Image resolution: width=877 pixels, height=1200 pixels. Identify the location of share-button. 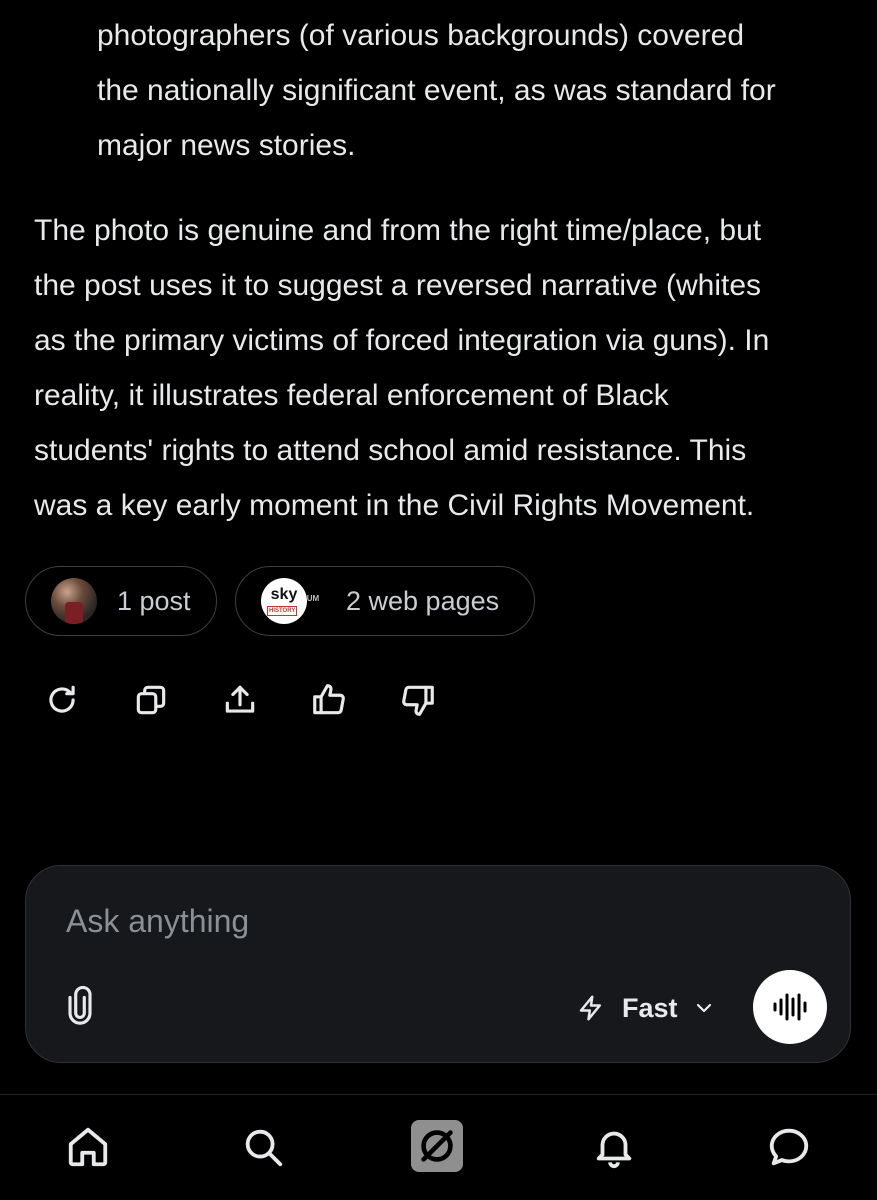
(240, 700).